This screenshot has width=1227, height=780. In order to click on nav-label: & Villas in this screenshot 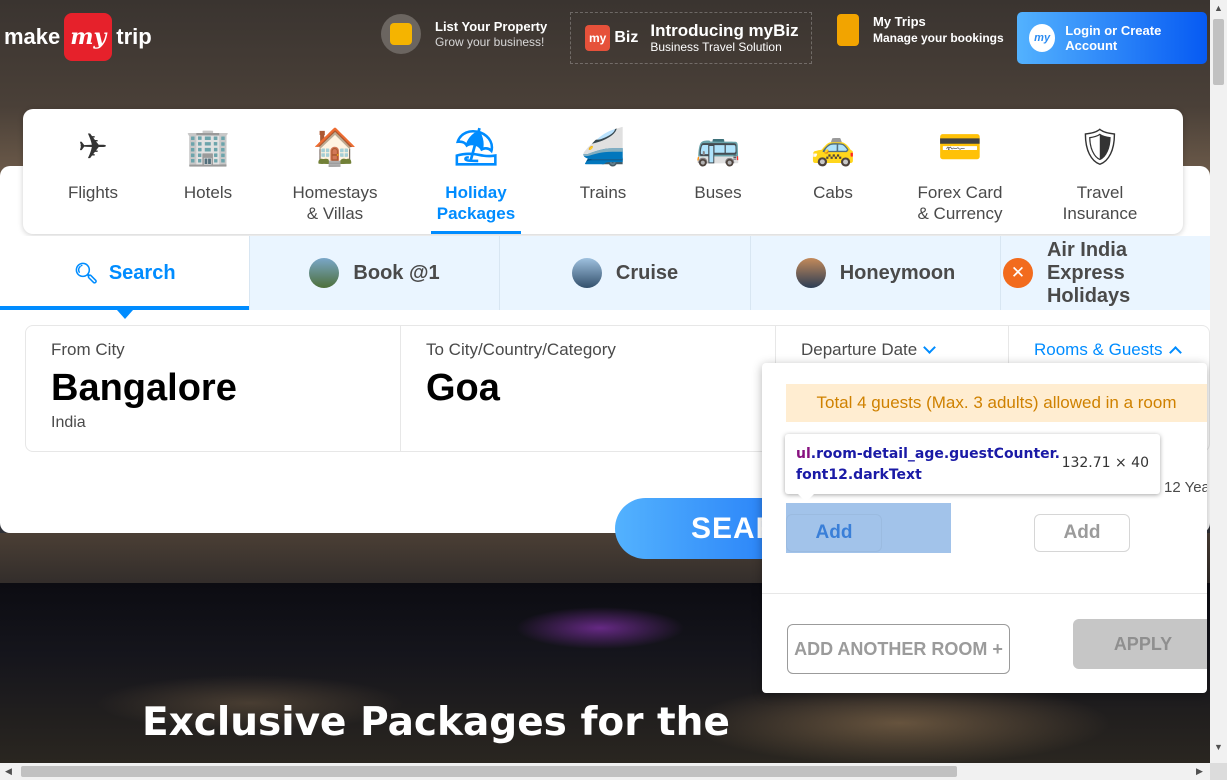, I will do `click(335, 213)`.